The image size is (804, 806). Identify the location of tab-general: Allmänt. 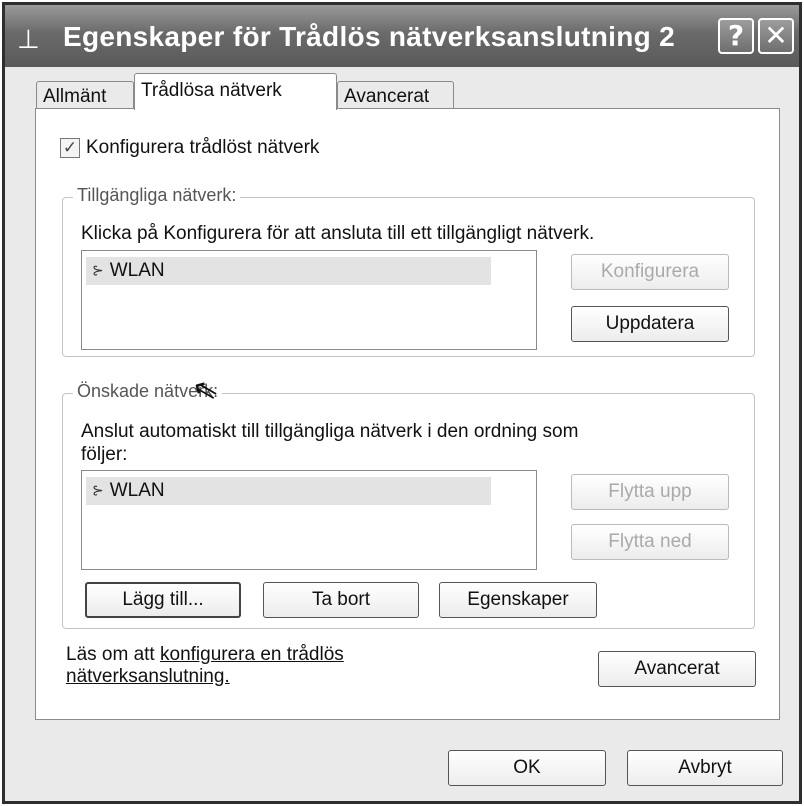
(85, 95).